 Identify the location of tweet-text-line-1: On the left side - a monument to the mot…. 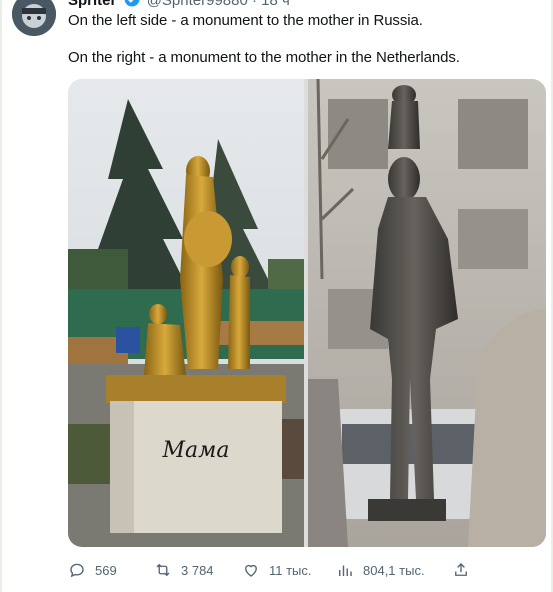
(245, 20).